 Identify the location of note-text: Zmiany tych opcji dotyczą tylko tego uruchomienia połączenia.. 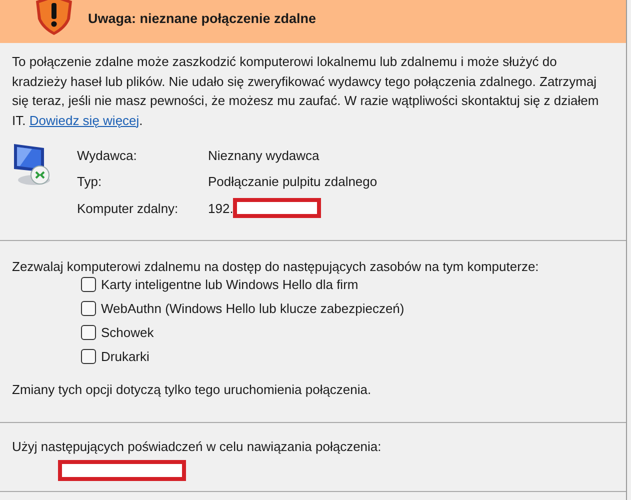
(192, 389).